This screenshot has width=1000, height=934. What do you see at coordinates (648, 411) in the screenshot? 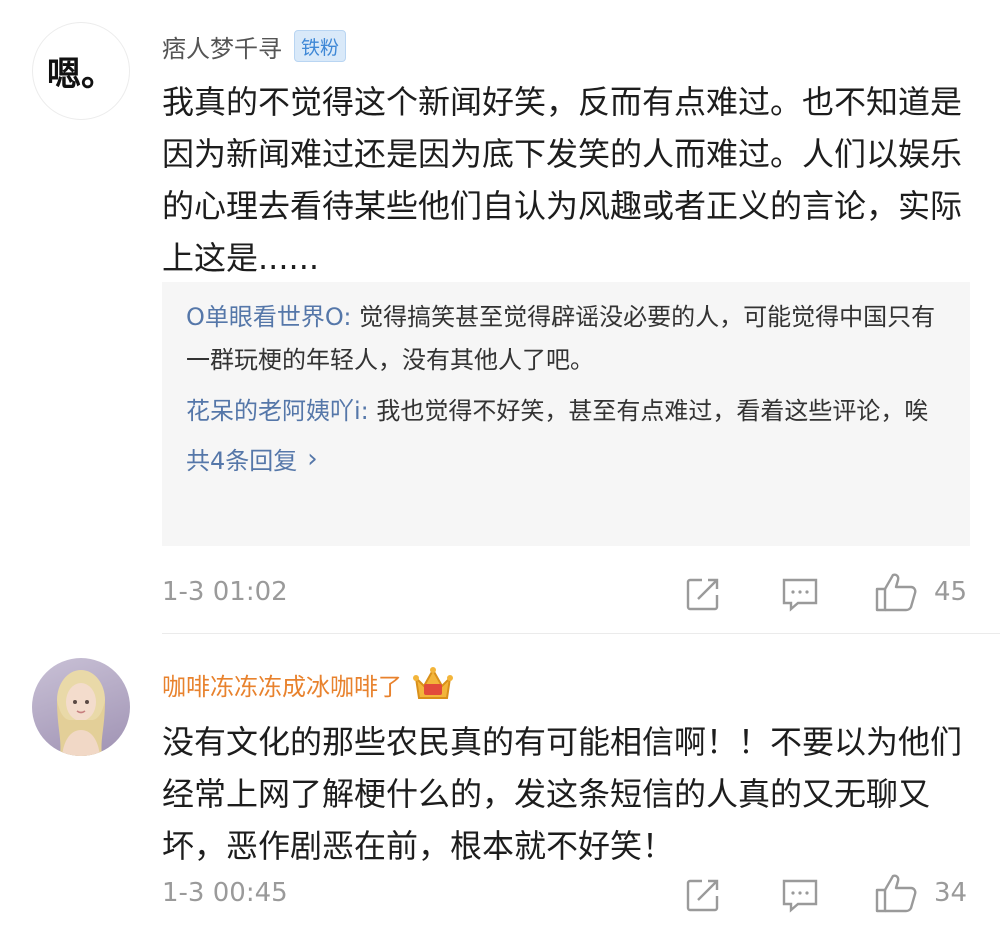
I see `reply-text: 我也觉得不好笑，甚至有点难过，看着这些评论，唉` at bounding box center [648, 411].